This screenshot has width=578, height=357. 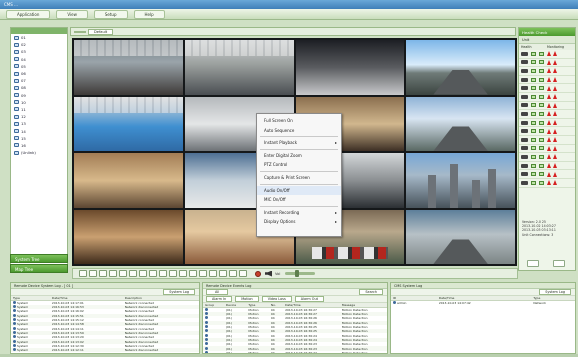 I want to click on tree-item: 05, so click(x=39, y=66).